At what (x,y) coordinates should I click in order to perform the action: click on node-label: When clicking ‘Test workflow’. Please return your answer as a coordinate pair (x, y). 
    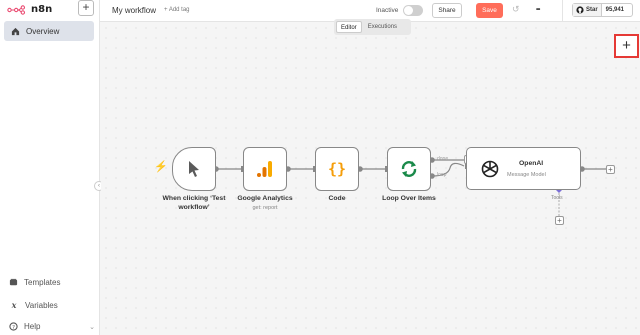
    Looking at the image, I should click on (194, 203).